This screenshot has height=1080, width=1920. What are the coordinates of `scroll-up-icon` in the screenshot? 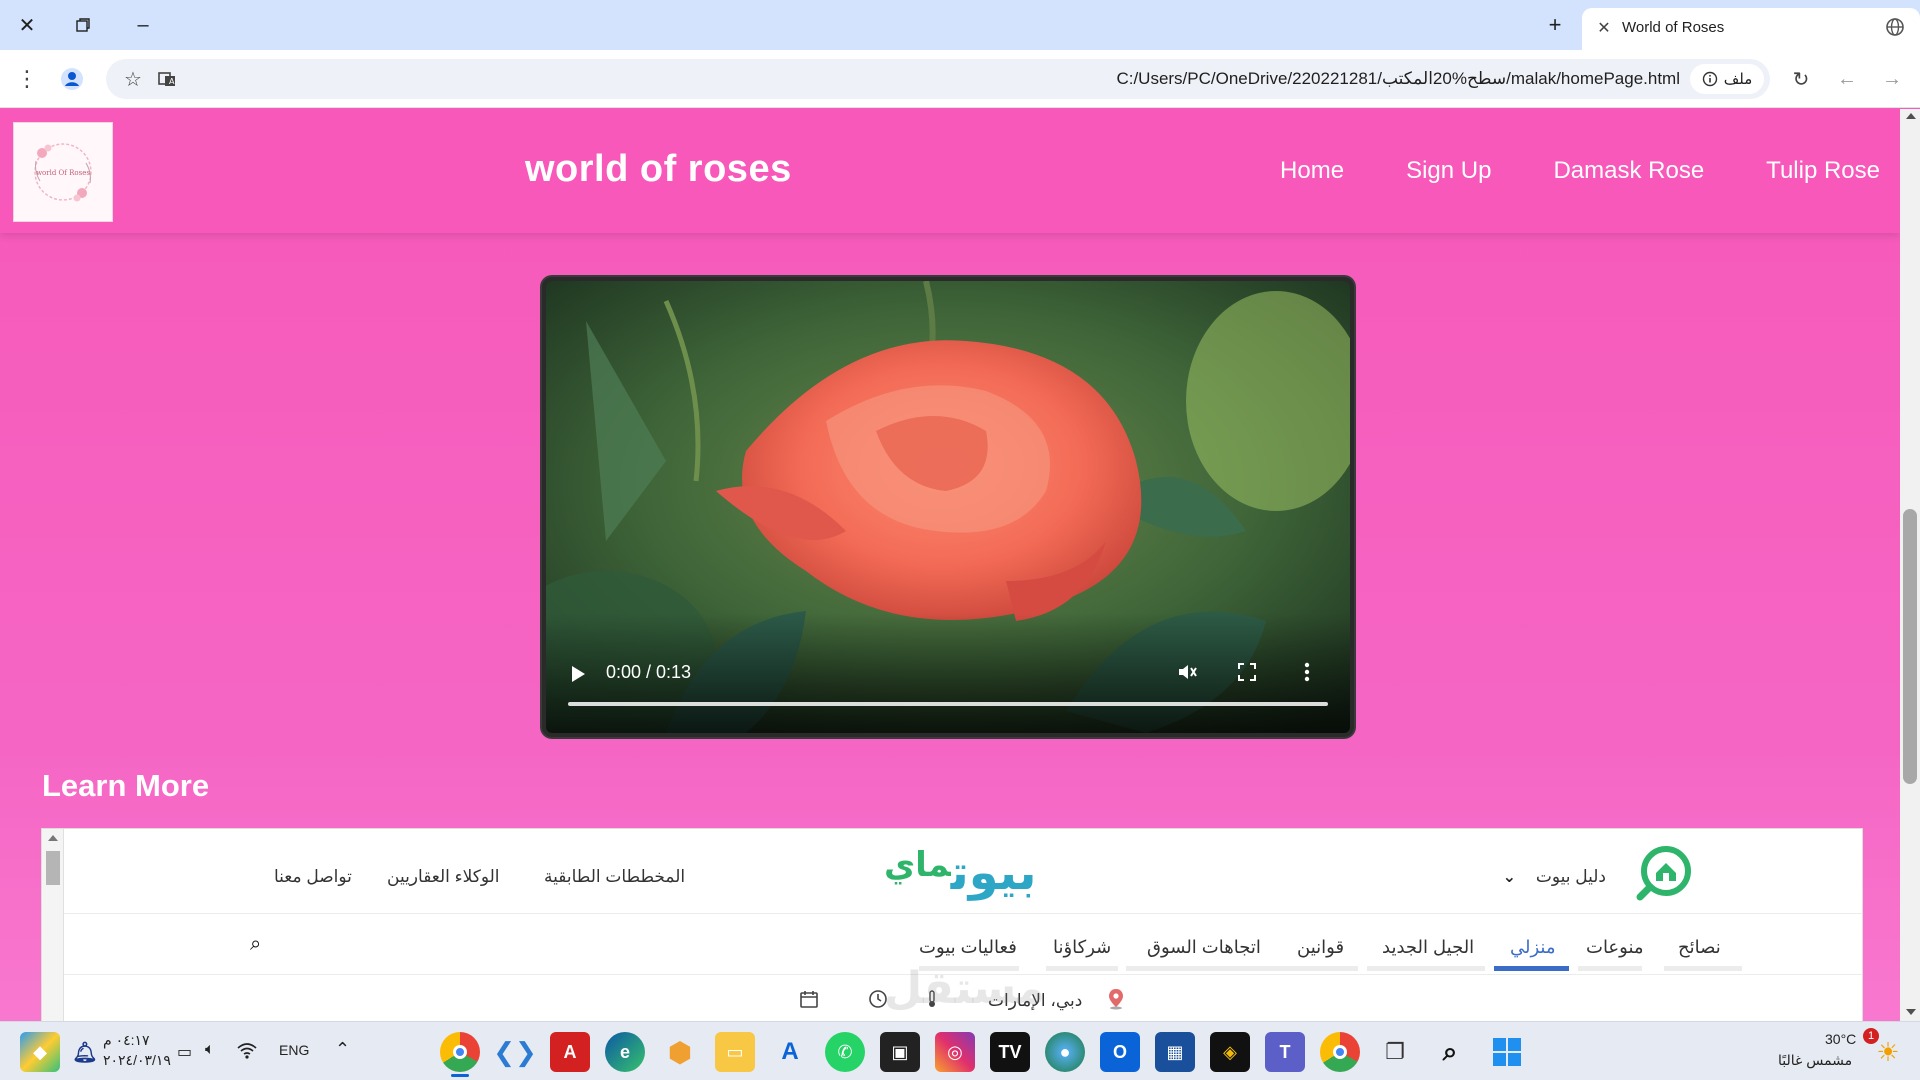 It's located at (1911, 116).